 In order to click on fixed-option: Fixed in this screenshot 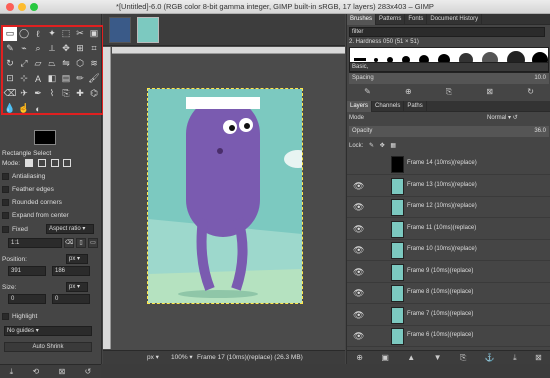, I will do `click(15, 229)`.